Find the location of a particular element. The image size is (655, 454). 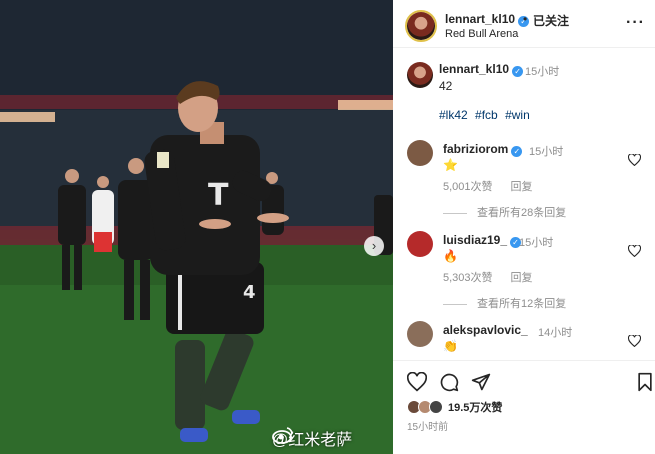

view-replies-link: 查看所有28条回复 is located at coordinates (504, 212).